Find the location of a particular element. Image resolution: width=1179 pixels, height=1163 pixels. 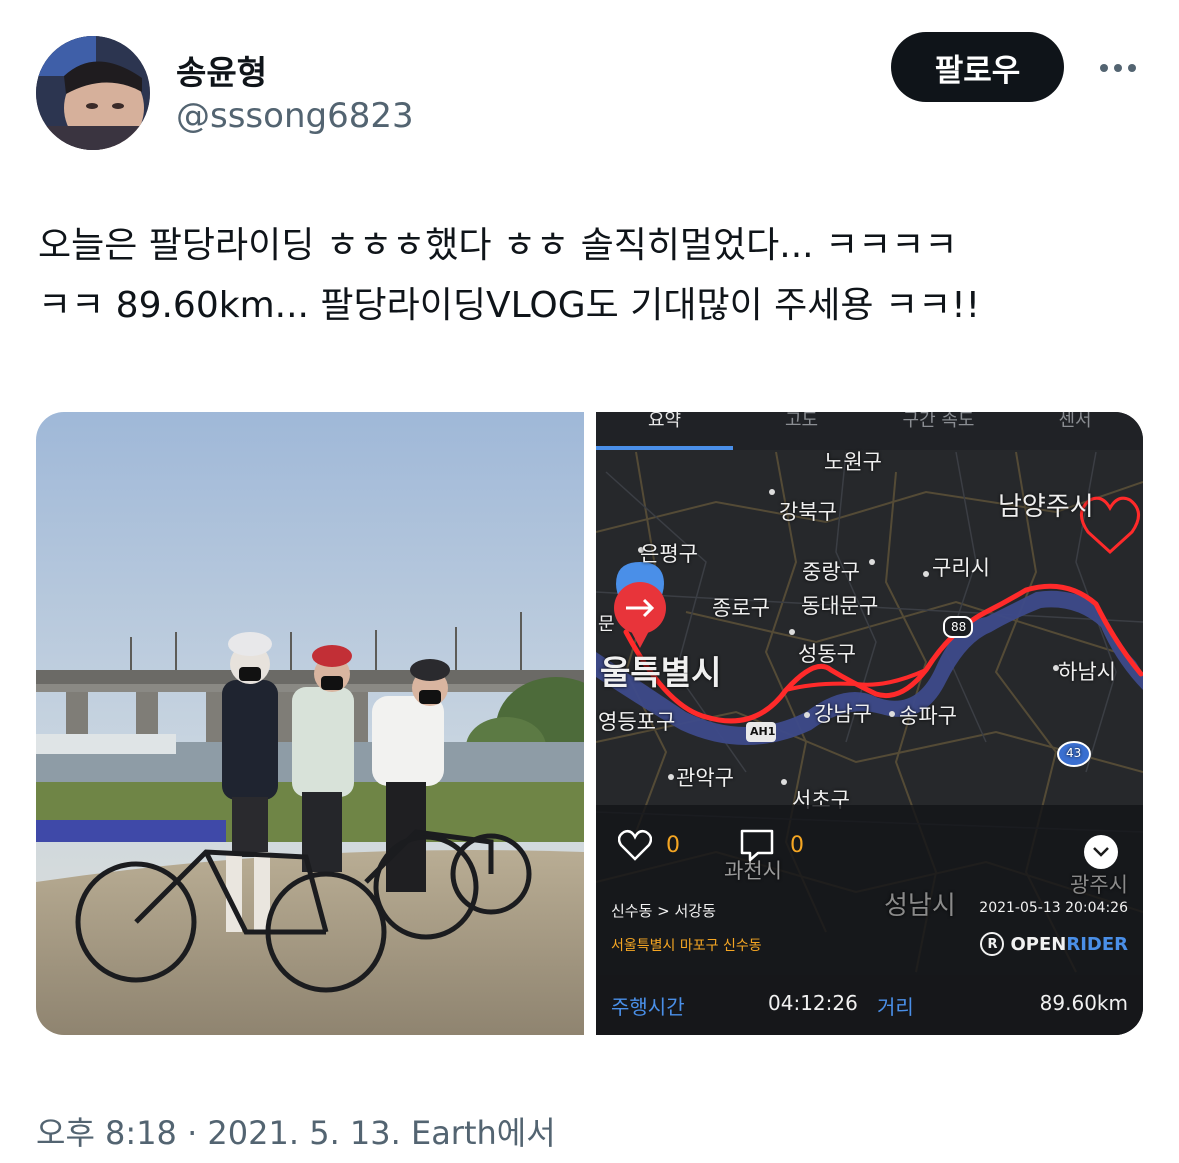

openrider-logo: R OPENRIDER is located at coordinates (1054, 944).